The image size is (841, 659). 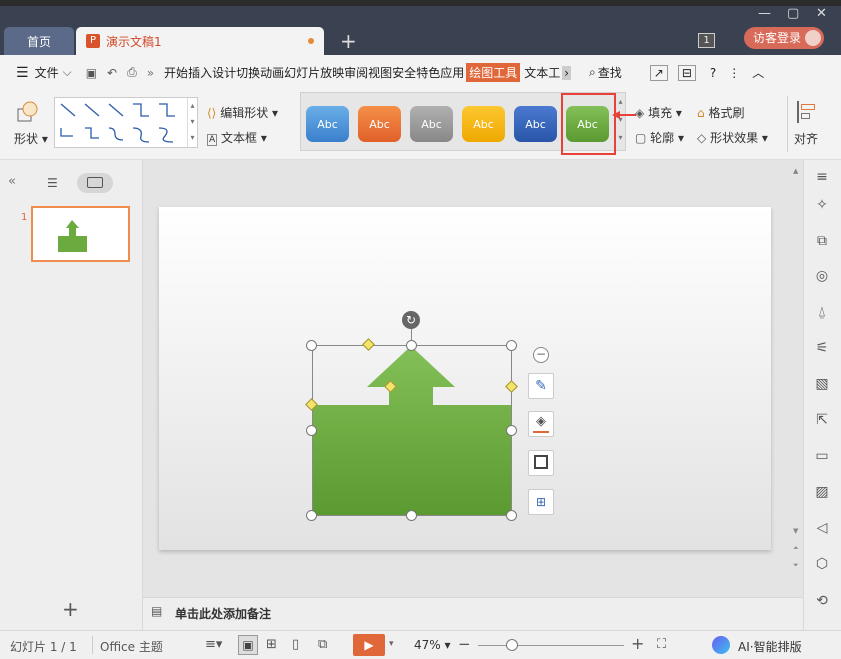 I want to click on resize-handle-s, so click(x=411, y=515).